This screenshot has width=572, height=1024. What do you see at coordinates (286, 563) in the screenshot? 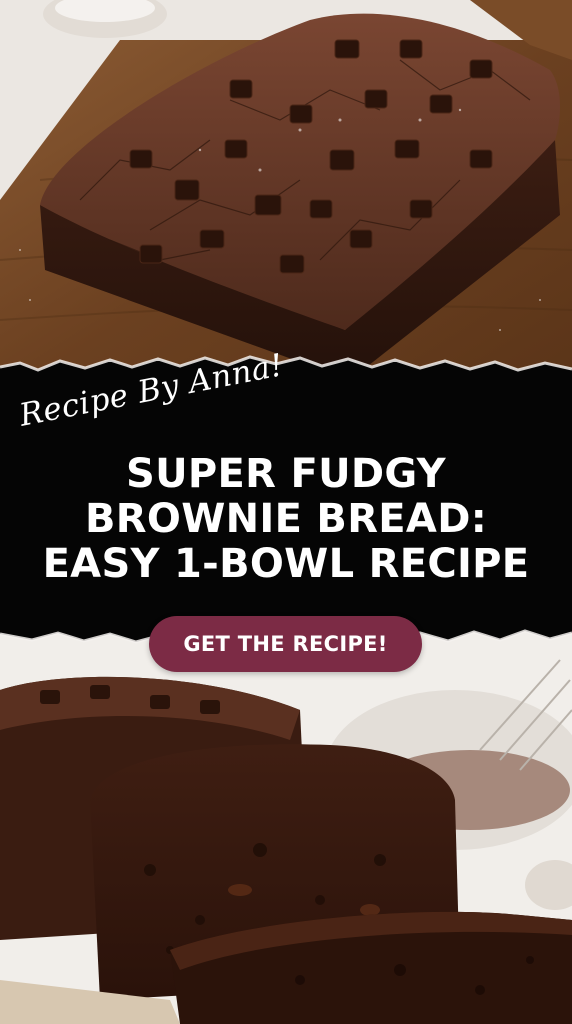
I see `title-line-3: EASY 1-BOWL RECIPE` at bounding box center [286, 563].